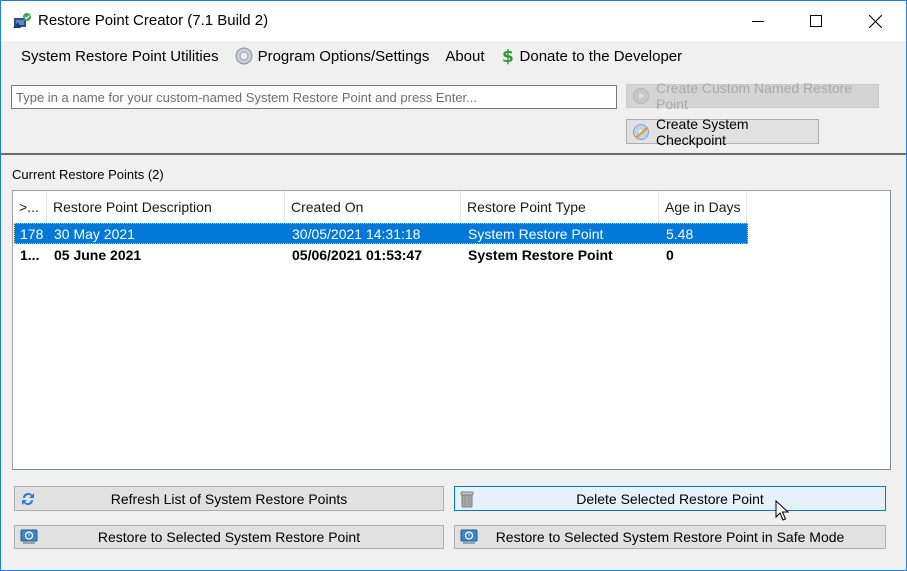 This screenshot has height=571, width=907. What do you see at coordinates (244, 56) in the screenshot?
I see `gear-icon` at bounding box center [244, 56].